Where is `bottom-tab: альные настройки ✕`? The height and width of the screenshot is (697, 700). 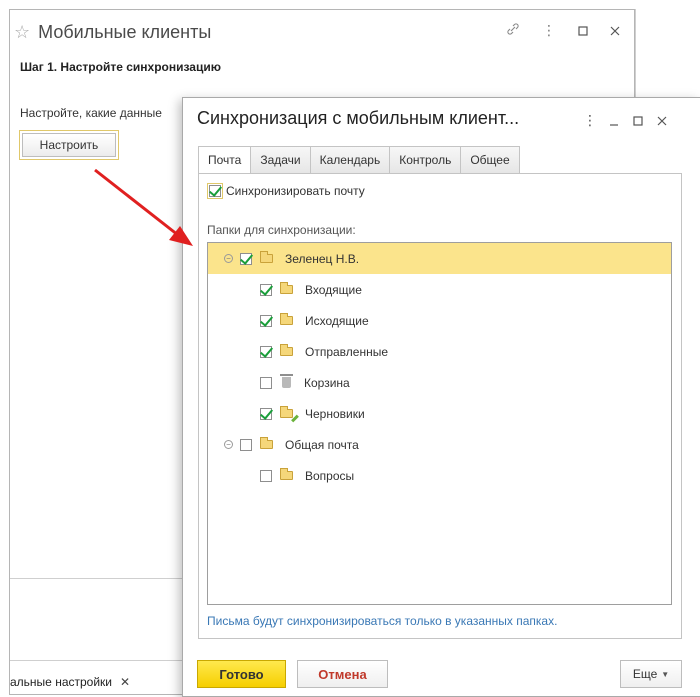 bottom-tab: альные настройки ✕ is located at coordinates (96, 682).